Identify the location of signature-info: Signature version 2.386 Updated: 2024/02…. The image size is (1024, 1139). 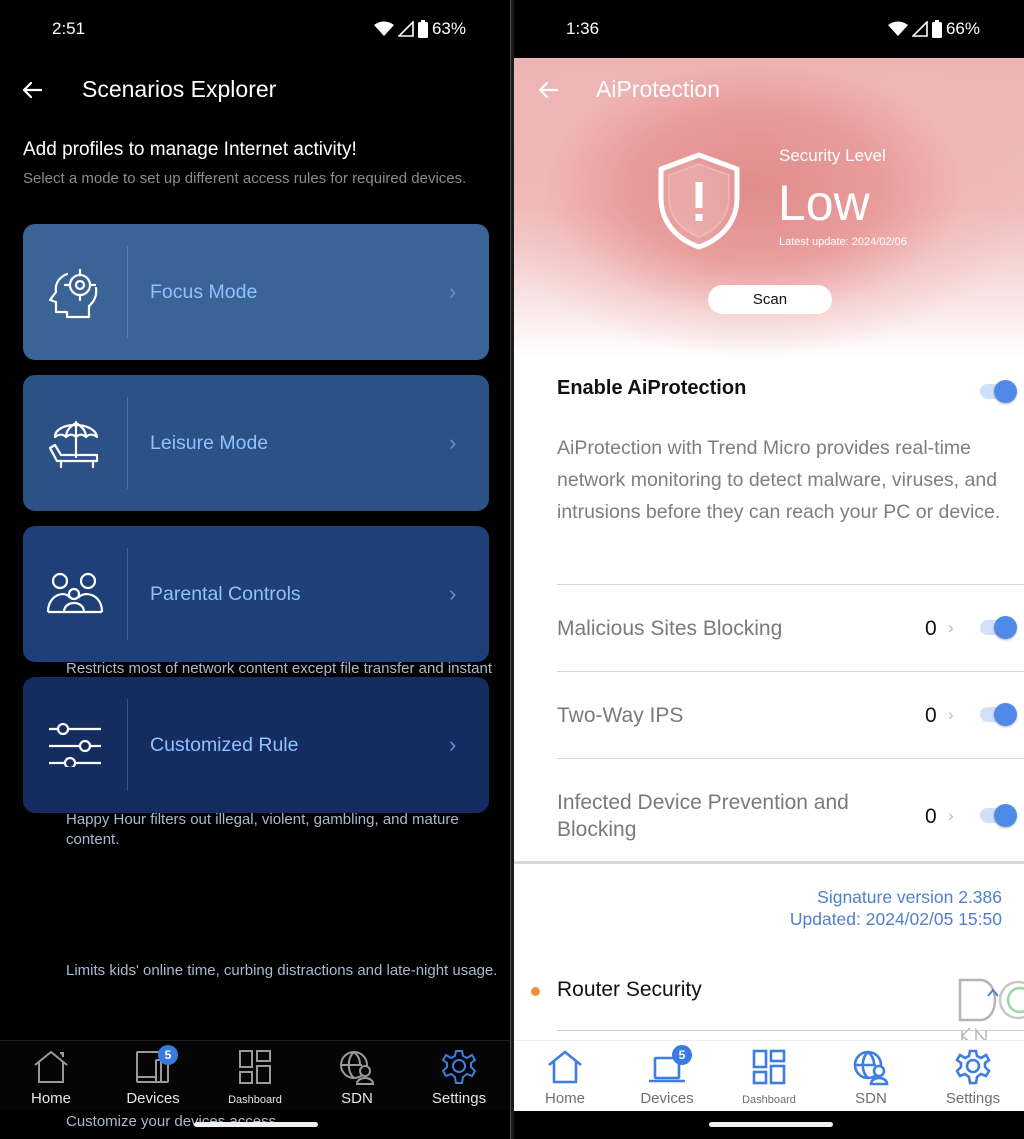
(896, 908).